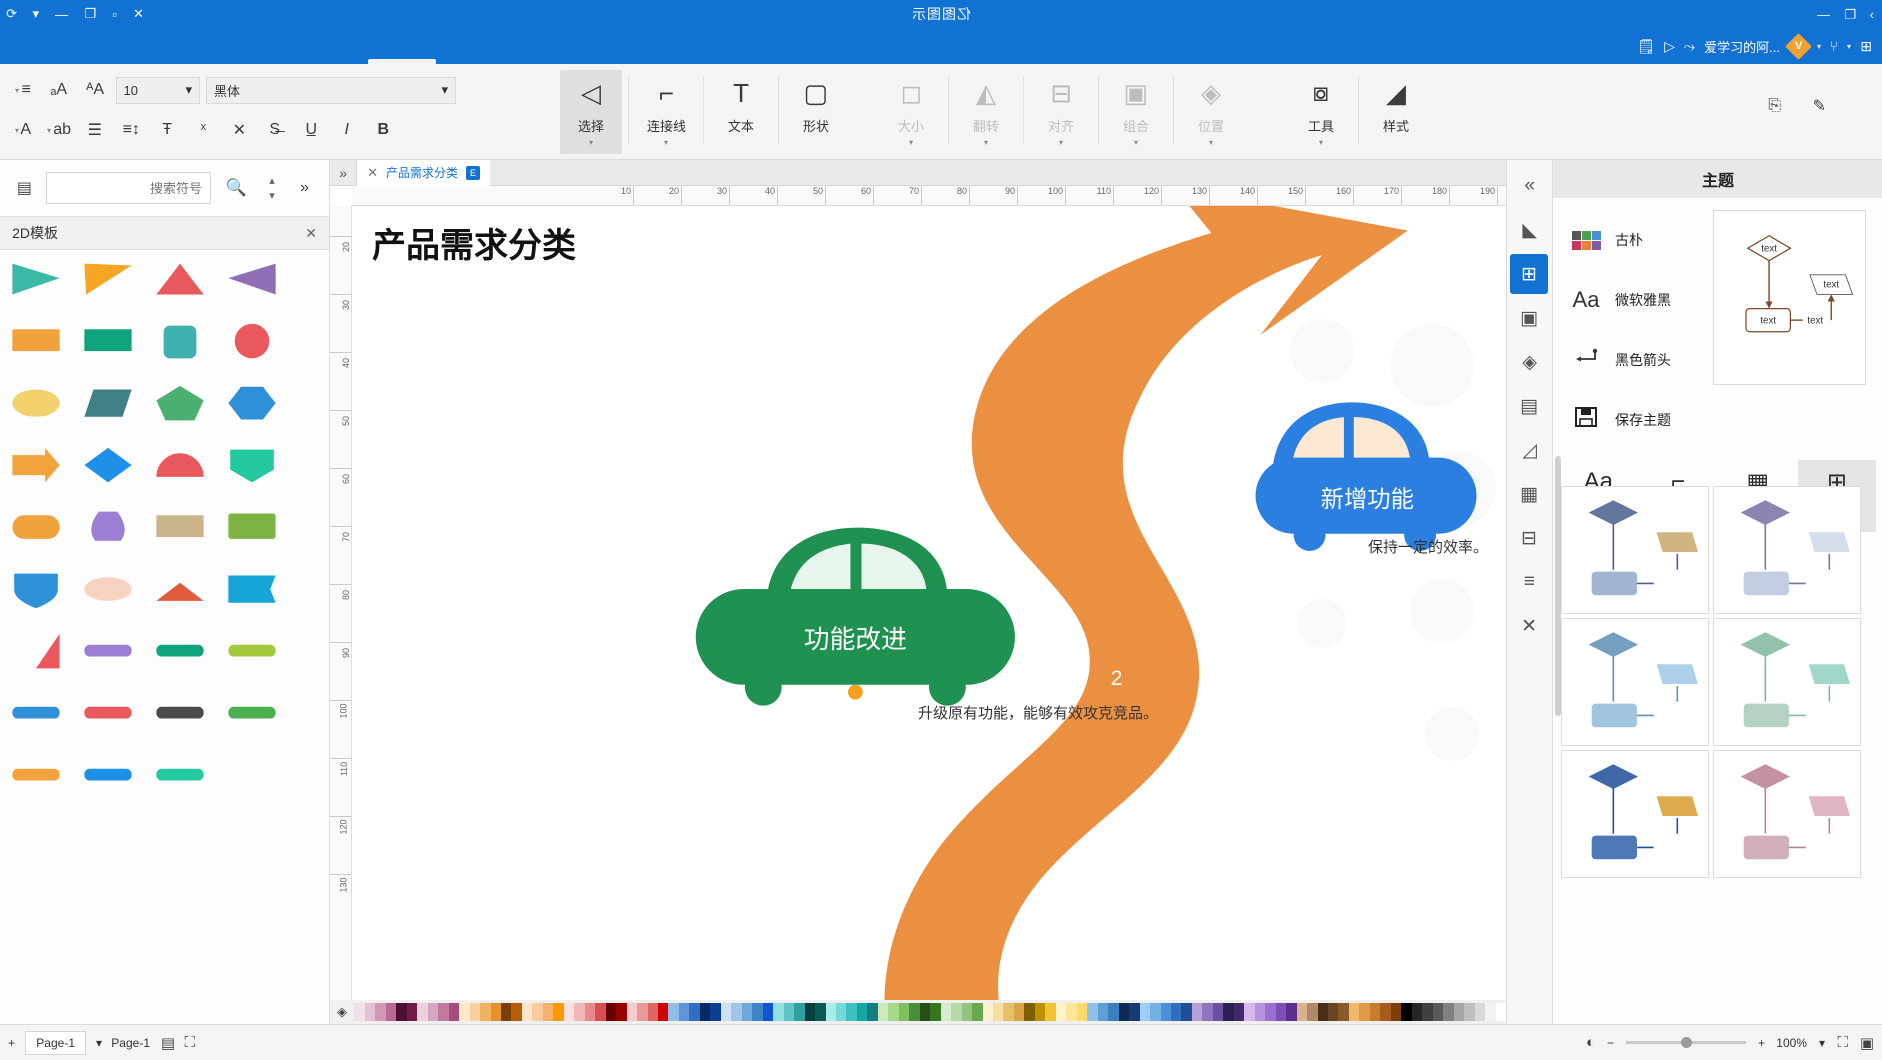 The height and width of the screenshot is (1060, 1882). What do you see at coordinates (1530, 230) in the screenshot?
I see `fill-bucket-icon: ◣` at bounding box center [1530, 230].